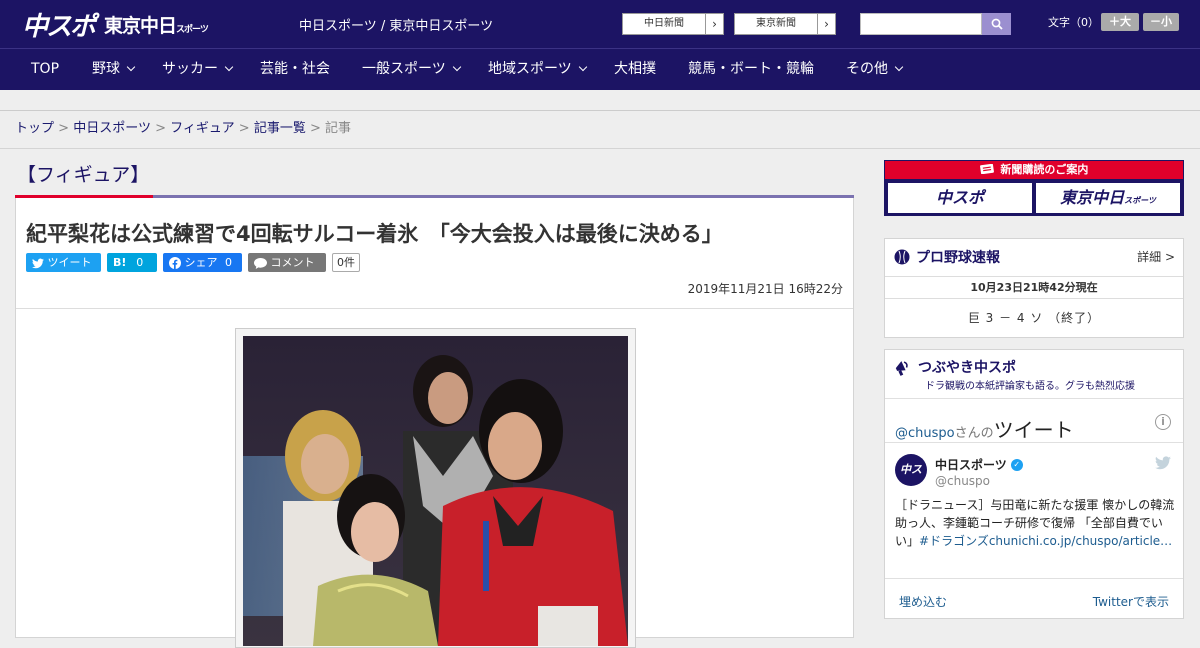 This screenshot has width=1200, height=648. I want to click on nav-item-local-sports: 地域スポーツ, so click(537, 69).